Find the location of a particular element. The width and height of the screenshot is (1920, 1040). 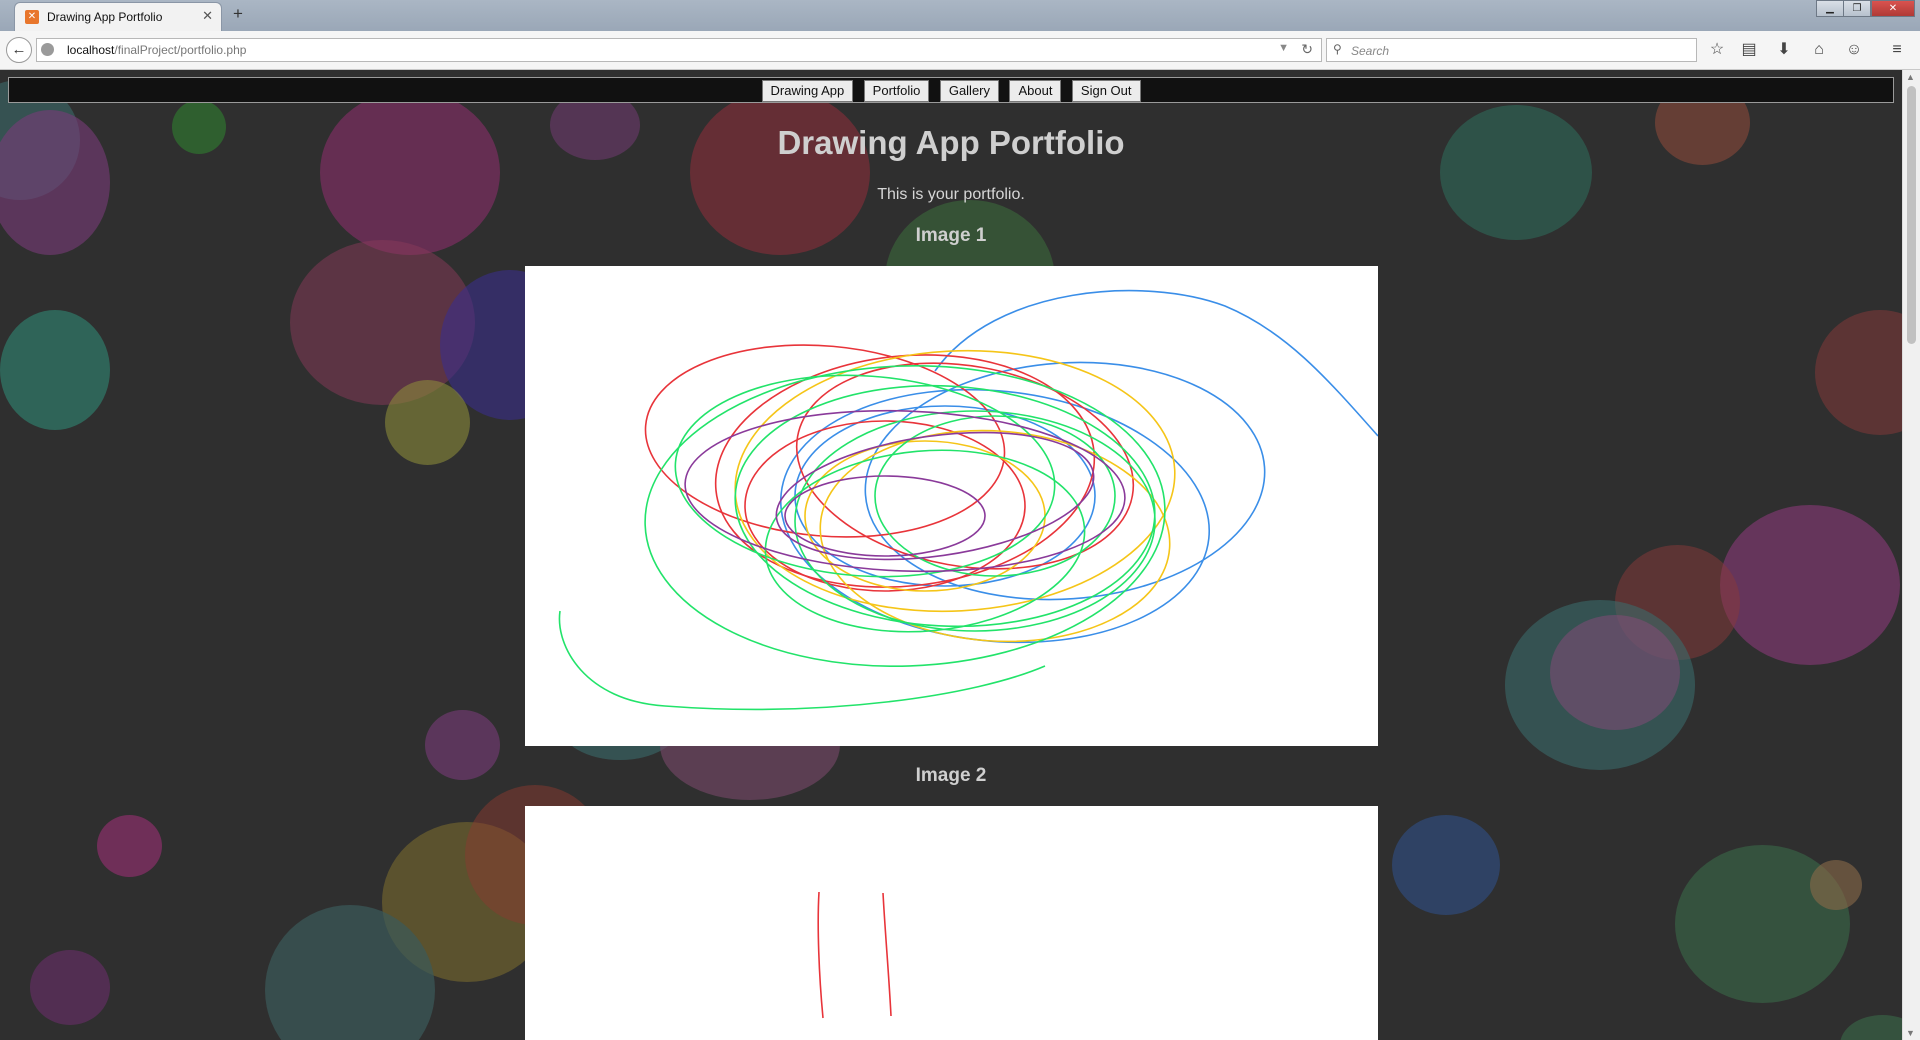

browser-tab: ✕ Drawing App Portfolio ✕ is located at coordinates (118, 16).